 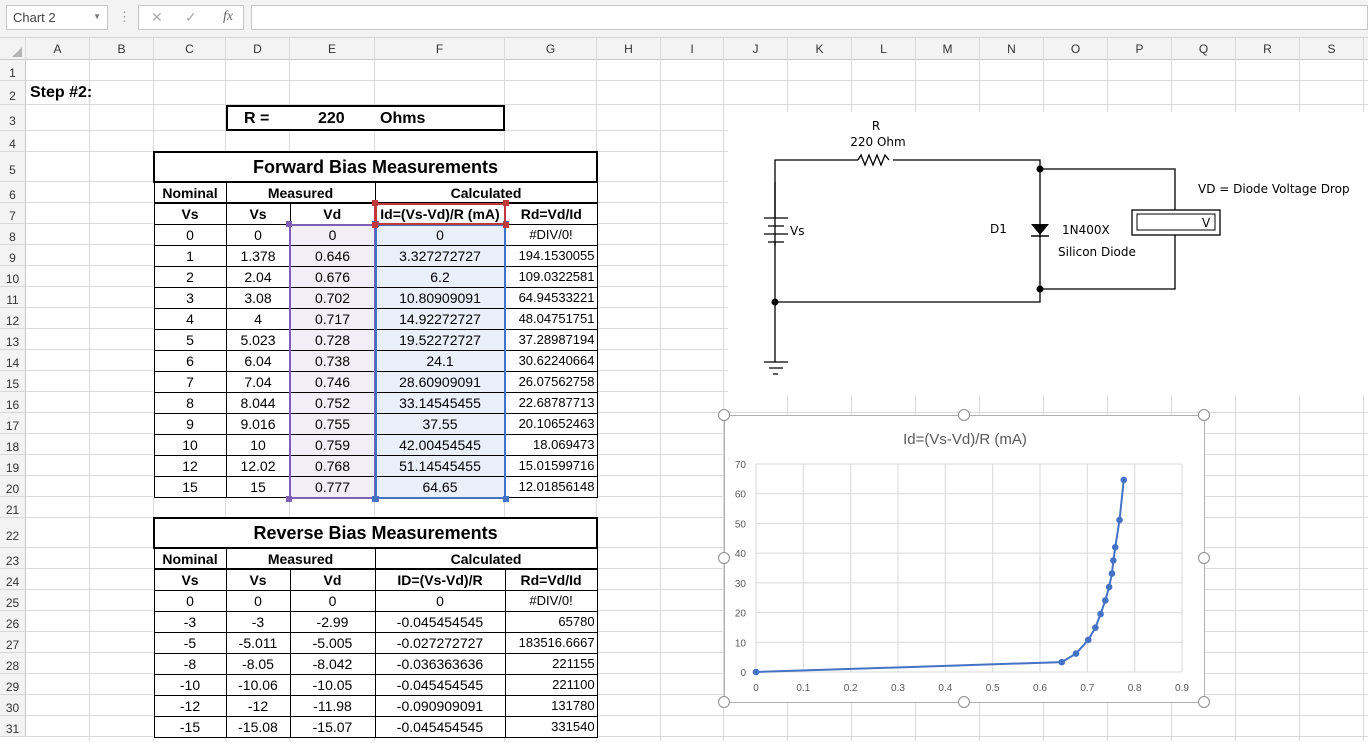 What do you see at coordinates (58, 49) in the screenshot?
I see `column-header-A: A` at bounding box center [58, 49].